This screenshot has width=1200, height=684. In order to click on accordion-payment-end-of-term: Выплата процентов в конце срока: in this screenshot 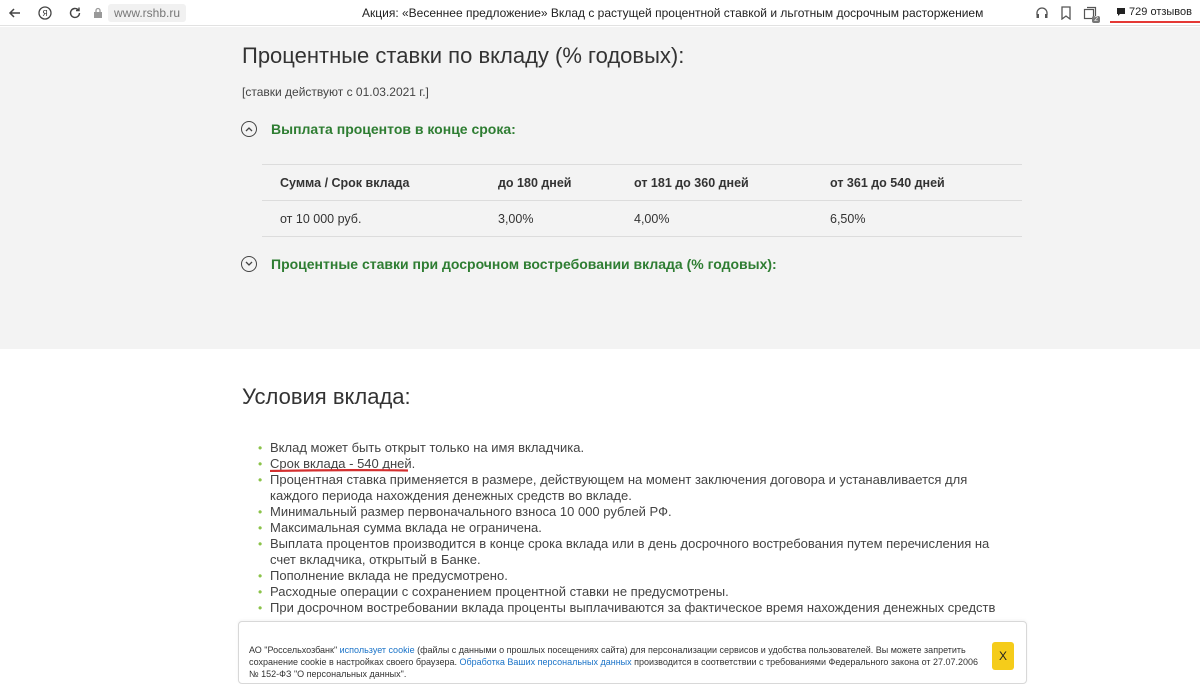, I will do `click(378, 129)`.